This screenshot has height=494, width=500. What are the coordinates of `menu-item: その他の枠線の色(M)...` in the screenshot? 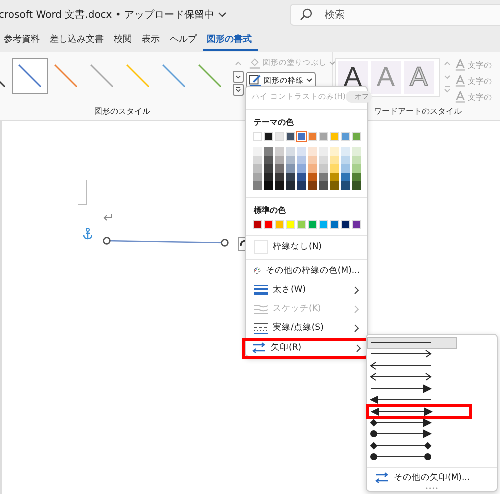 It's located at (306, 271).